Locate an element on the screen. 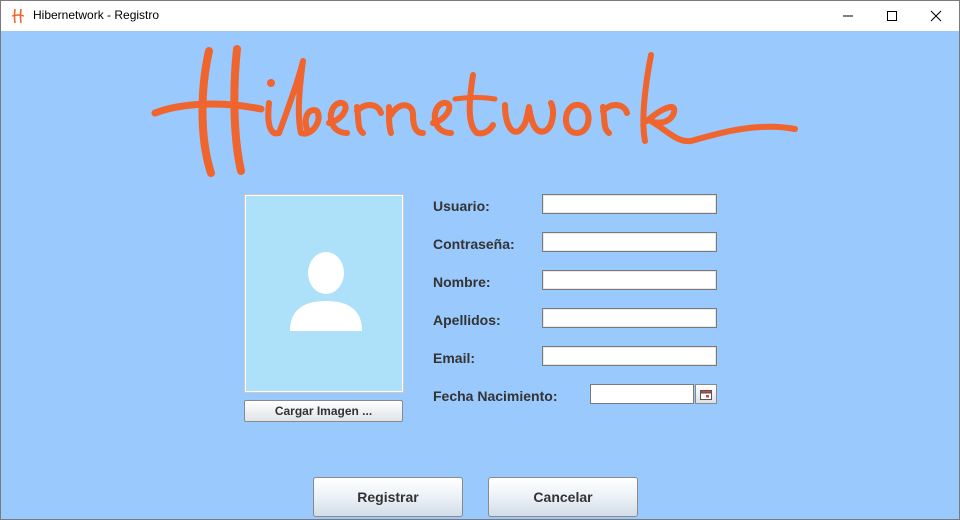 This screenshot has width=960, height=520. surnames-field is located at coordinates (629, 318).